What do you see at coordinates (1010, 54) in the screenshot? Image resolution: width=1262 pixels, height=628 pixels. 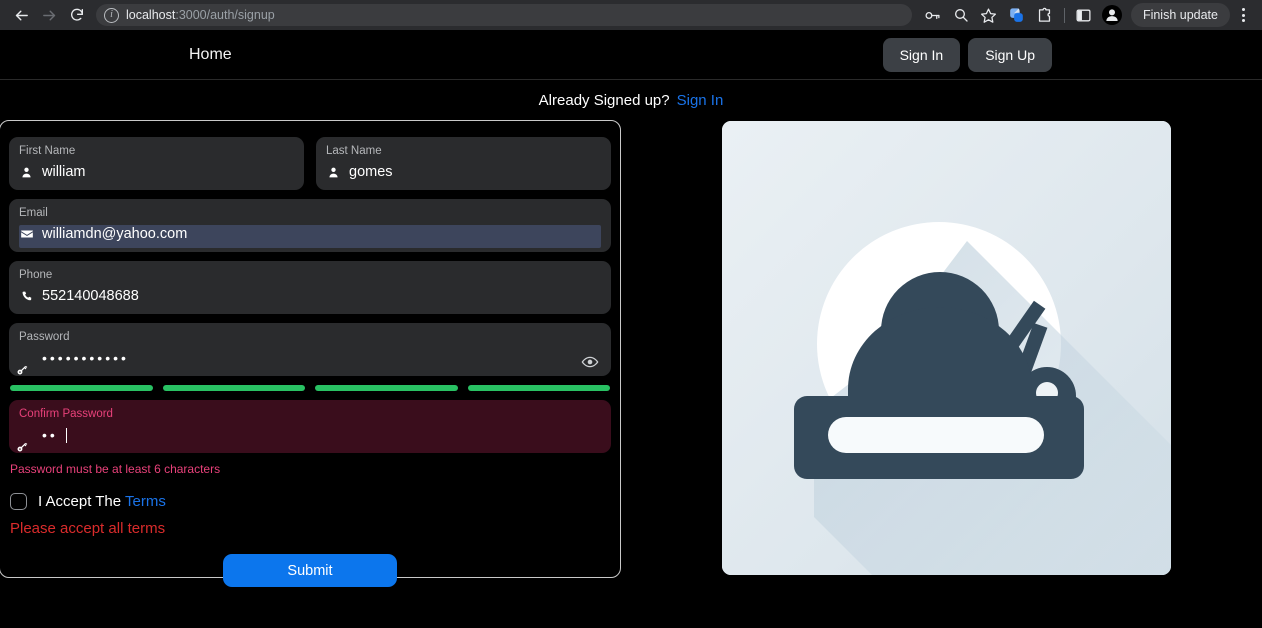 I see `sign-up-button: Sign Up` at bounding box center [1010, 54].